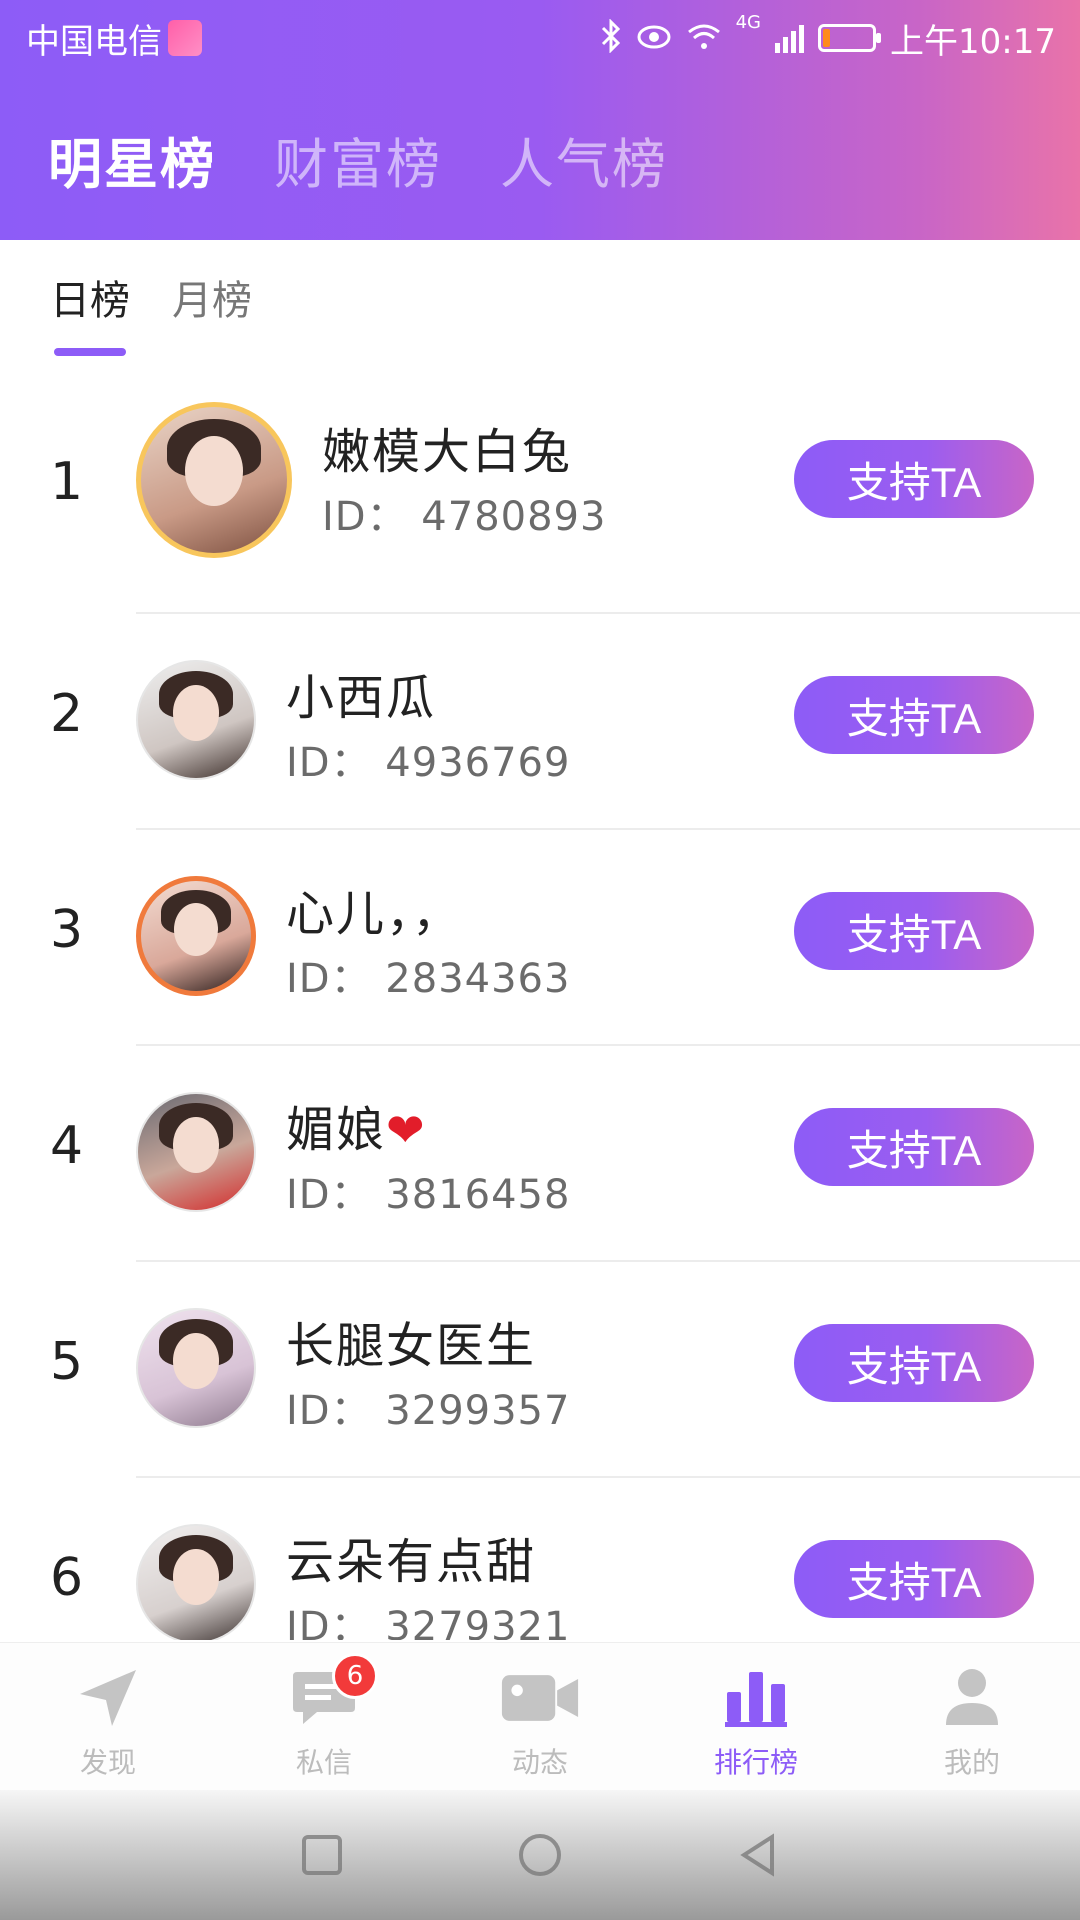 The height and width of the screenshot is (1920, 1080). I want to click on user-info: 长腿女医生 ID： 3299357, so click(428, 1371).